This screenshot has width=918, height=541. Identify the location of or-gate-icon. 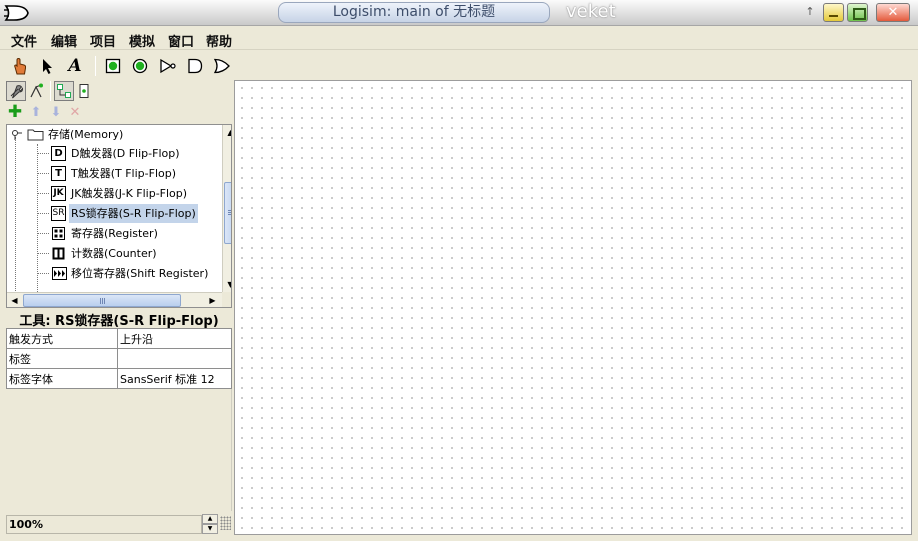
(221, 66).